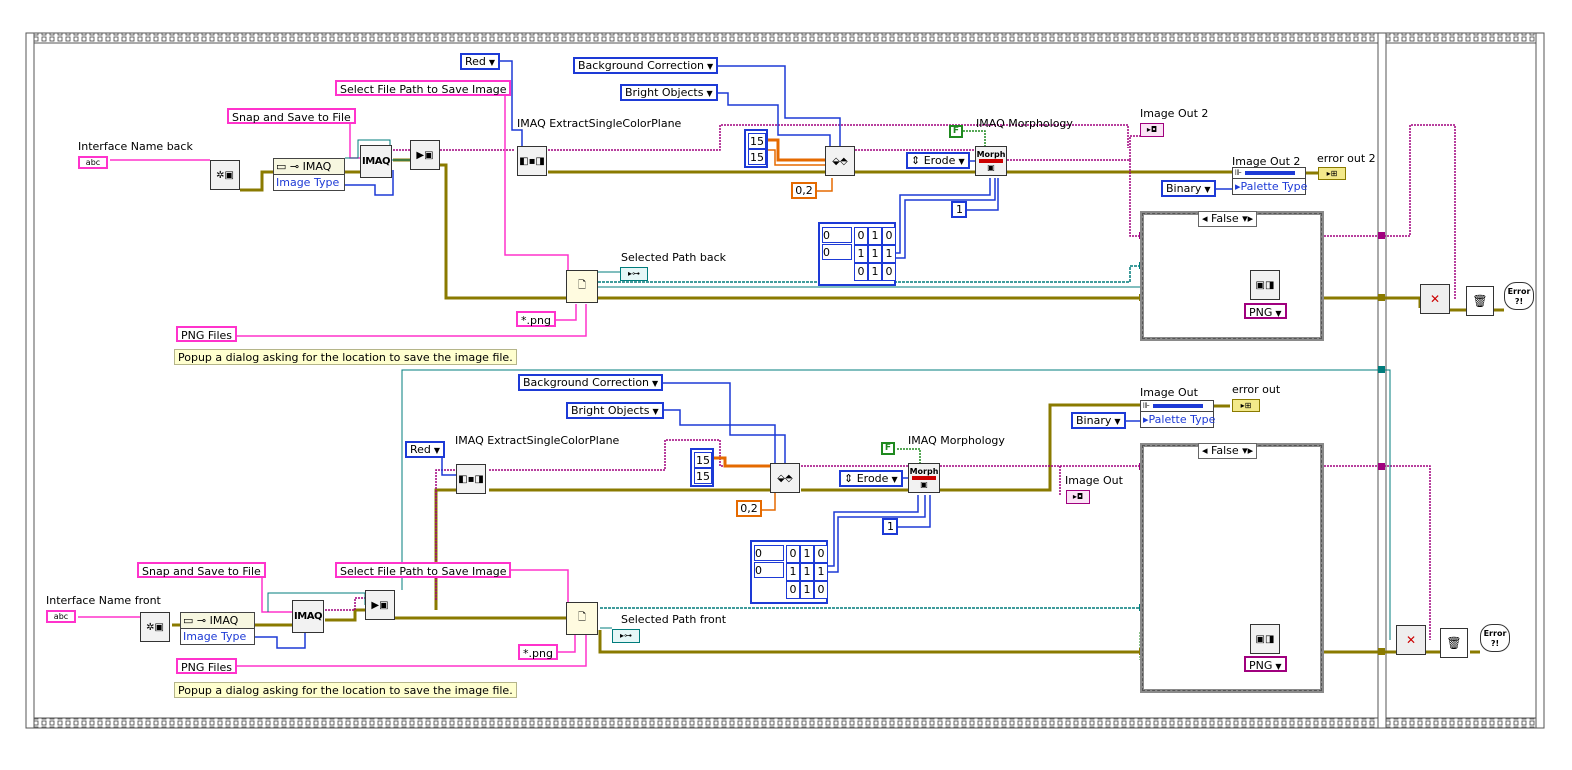 The height and width of the screenshot is (770, 1572). Describe the element at coordinates (674, 619) in the screenshot. I see `selected-path-label: Selected Path front` at that location.